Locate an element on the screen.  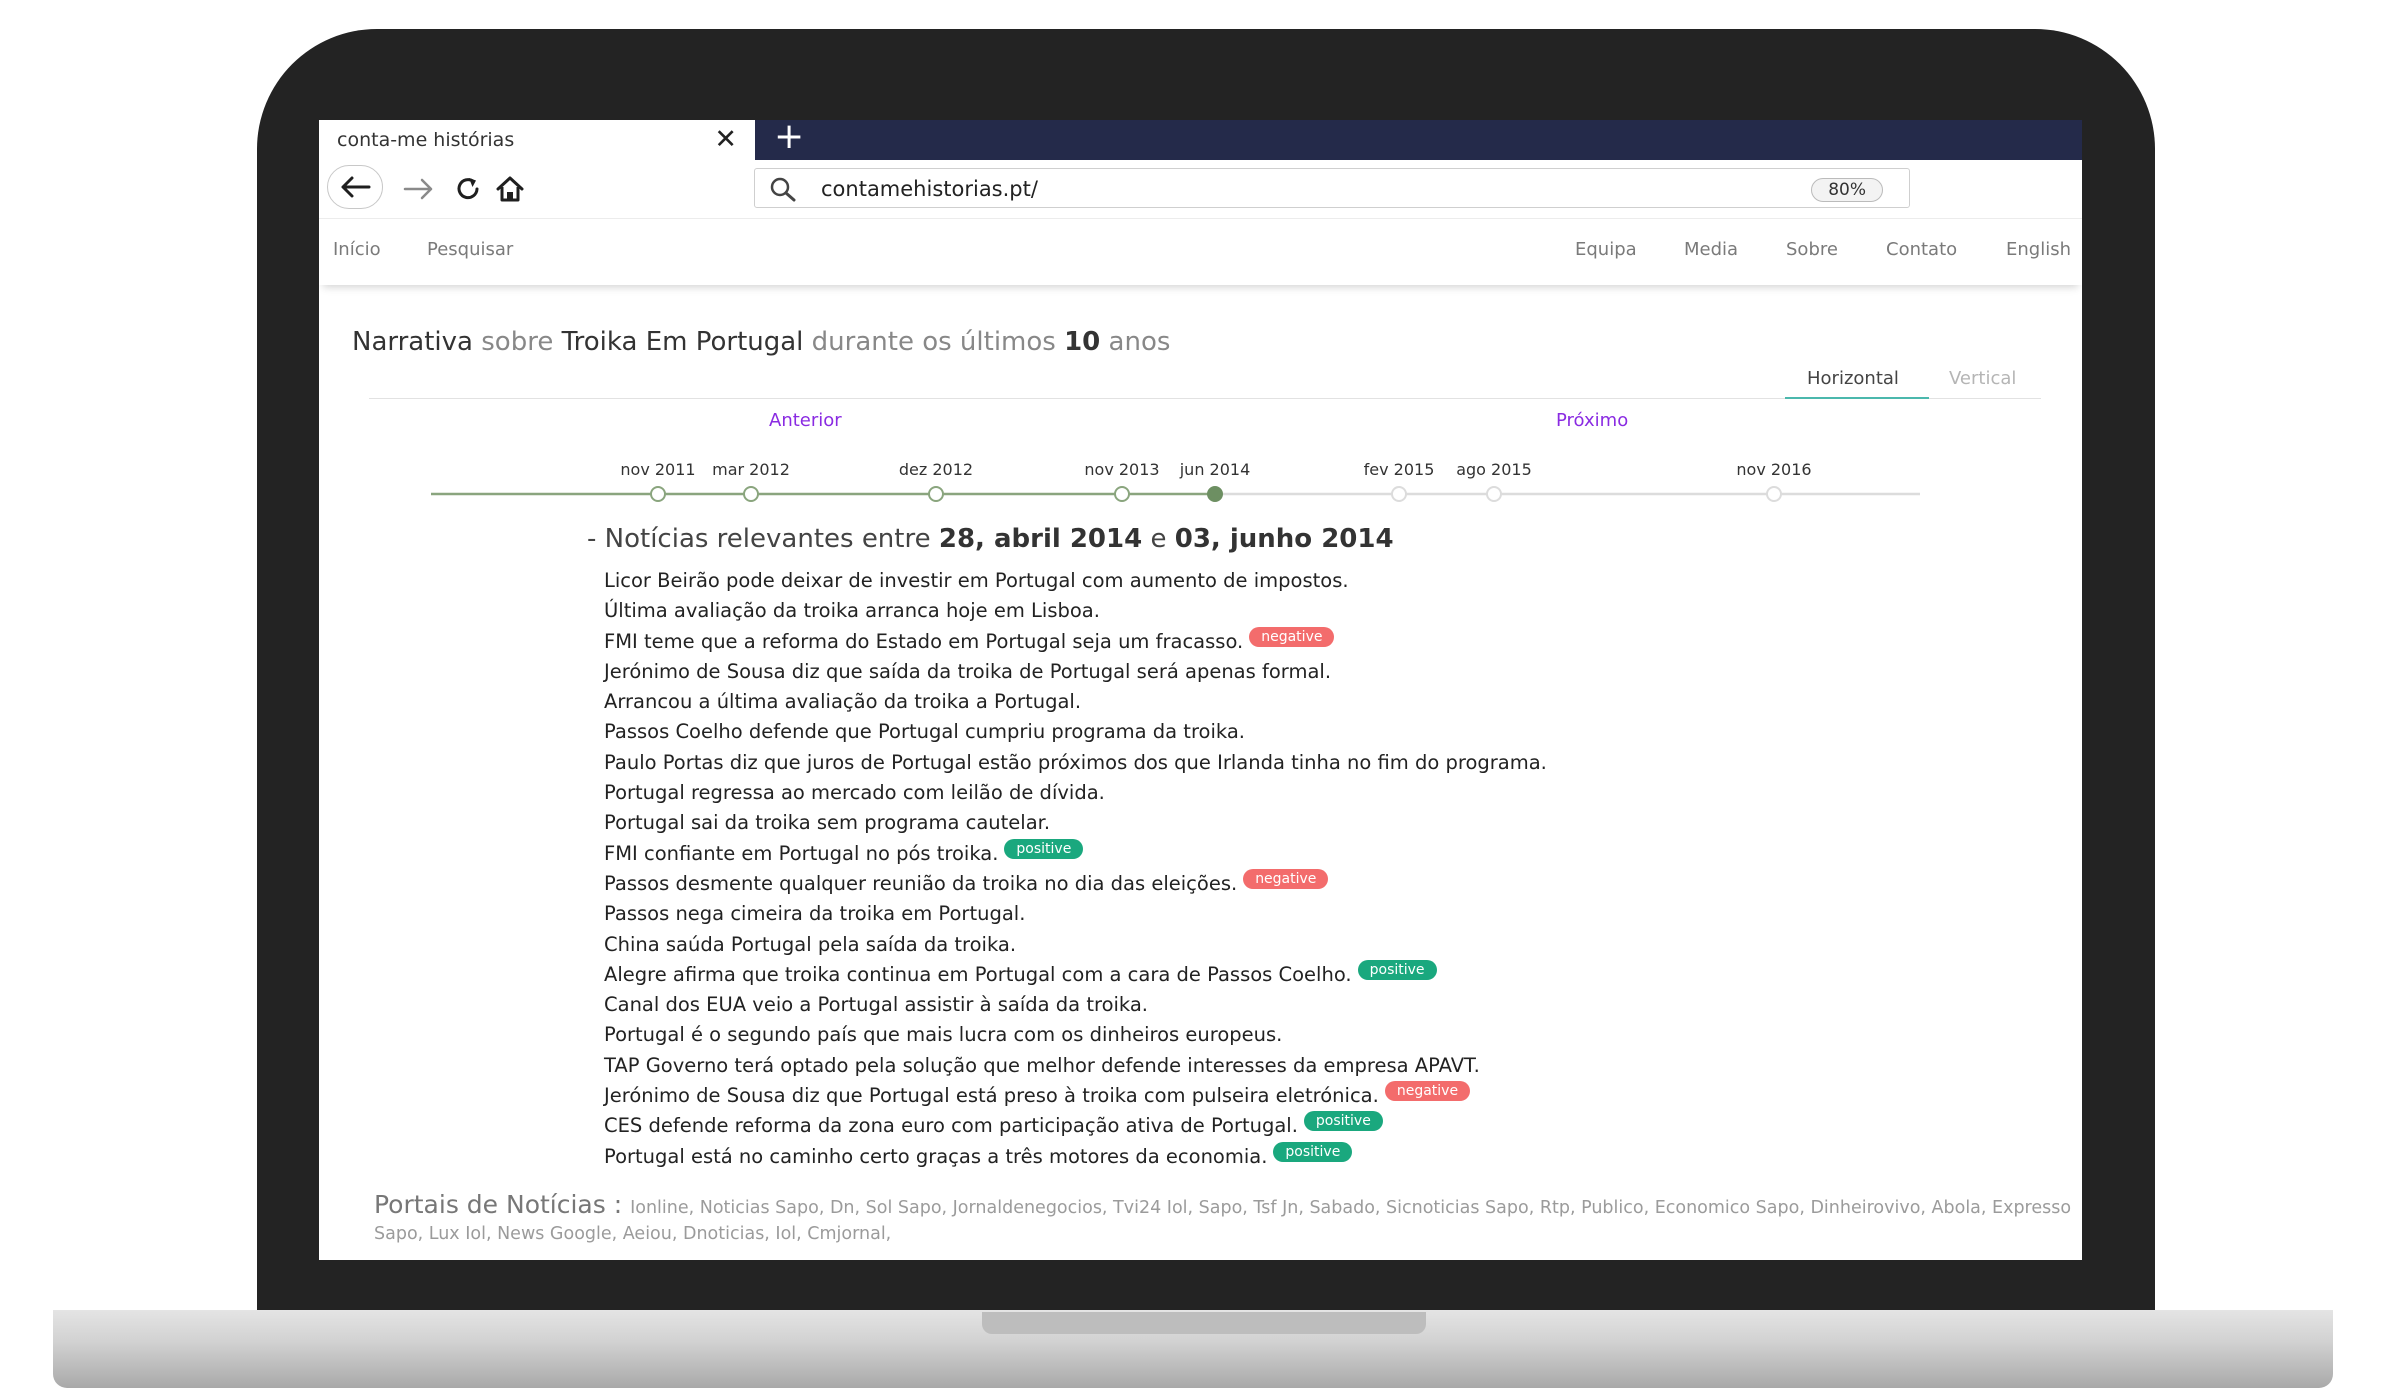
timeline-date-label: dez 2012 is located at coordinates (936, 469).